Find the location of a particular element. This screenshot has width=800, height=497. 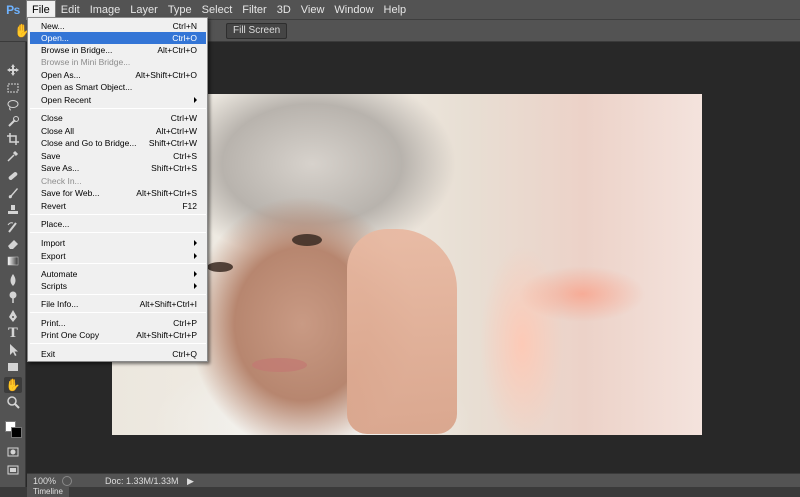

menu-item-open-recent: Open Recent is located at coordinates (118, 100).